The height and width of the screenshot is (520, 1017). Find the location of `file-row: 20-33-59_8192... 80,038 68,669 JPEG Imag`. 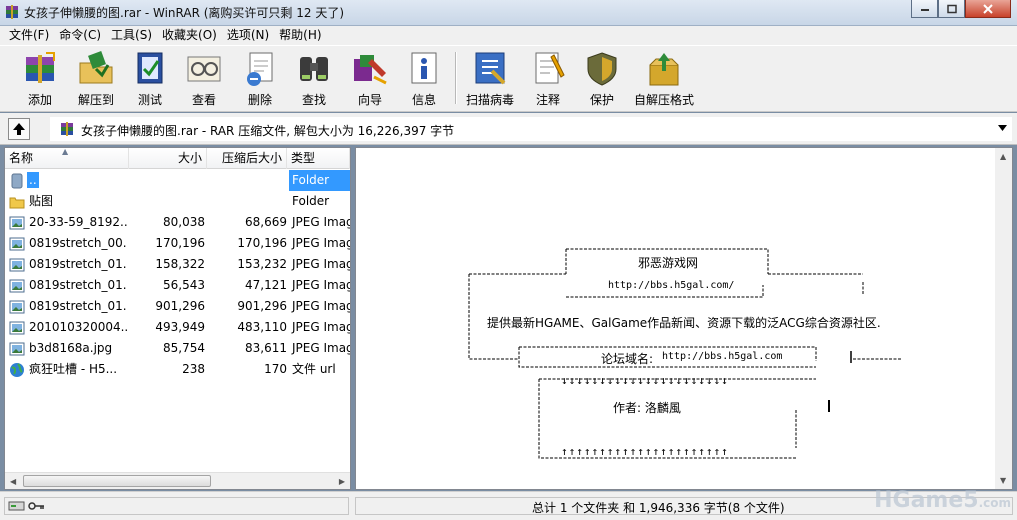

file-row: 20-33-59_8192... 80,038 68,669 JPEG Imag is located at coordinates (177, 222).